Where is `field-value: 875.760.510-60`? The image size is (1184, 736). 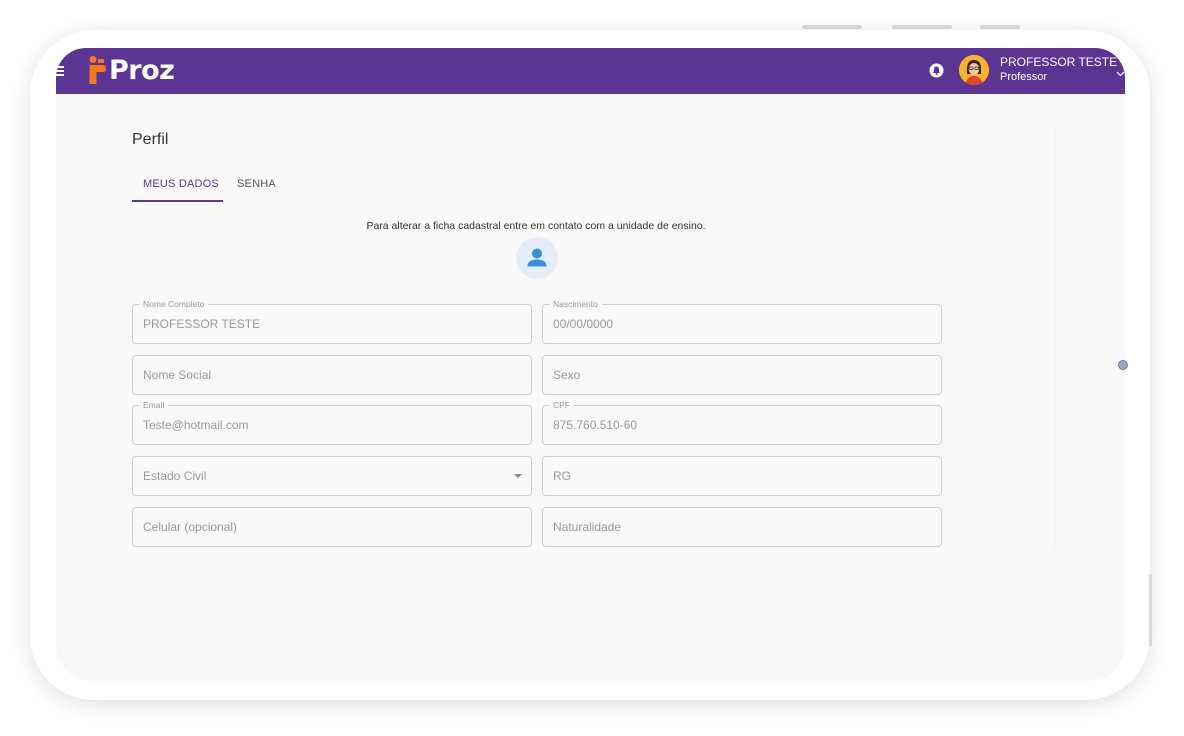
field-value: 875.760.510-60 is located at coordinates (595, 425).